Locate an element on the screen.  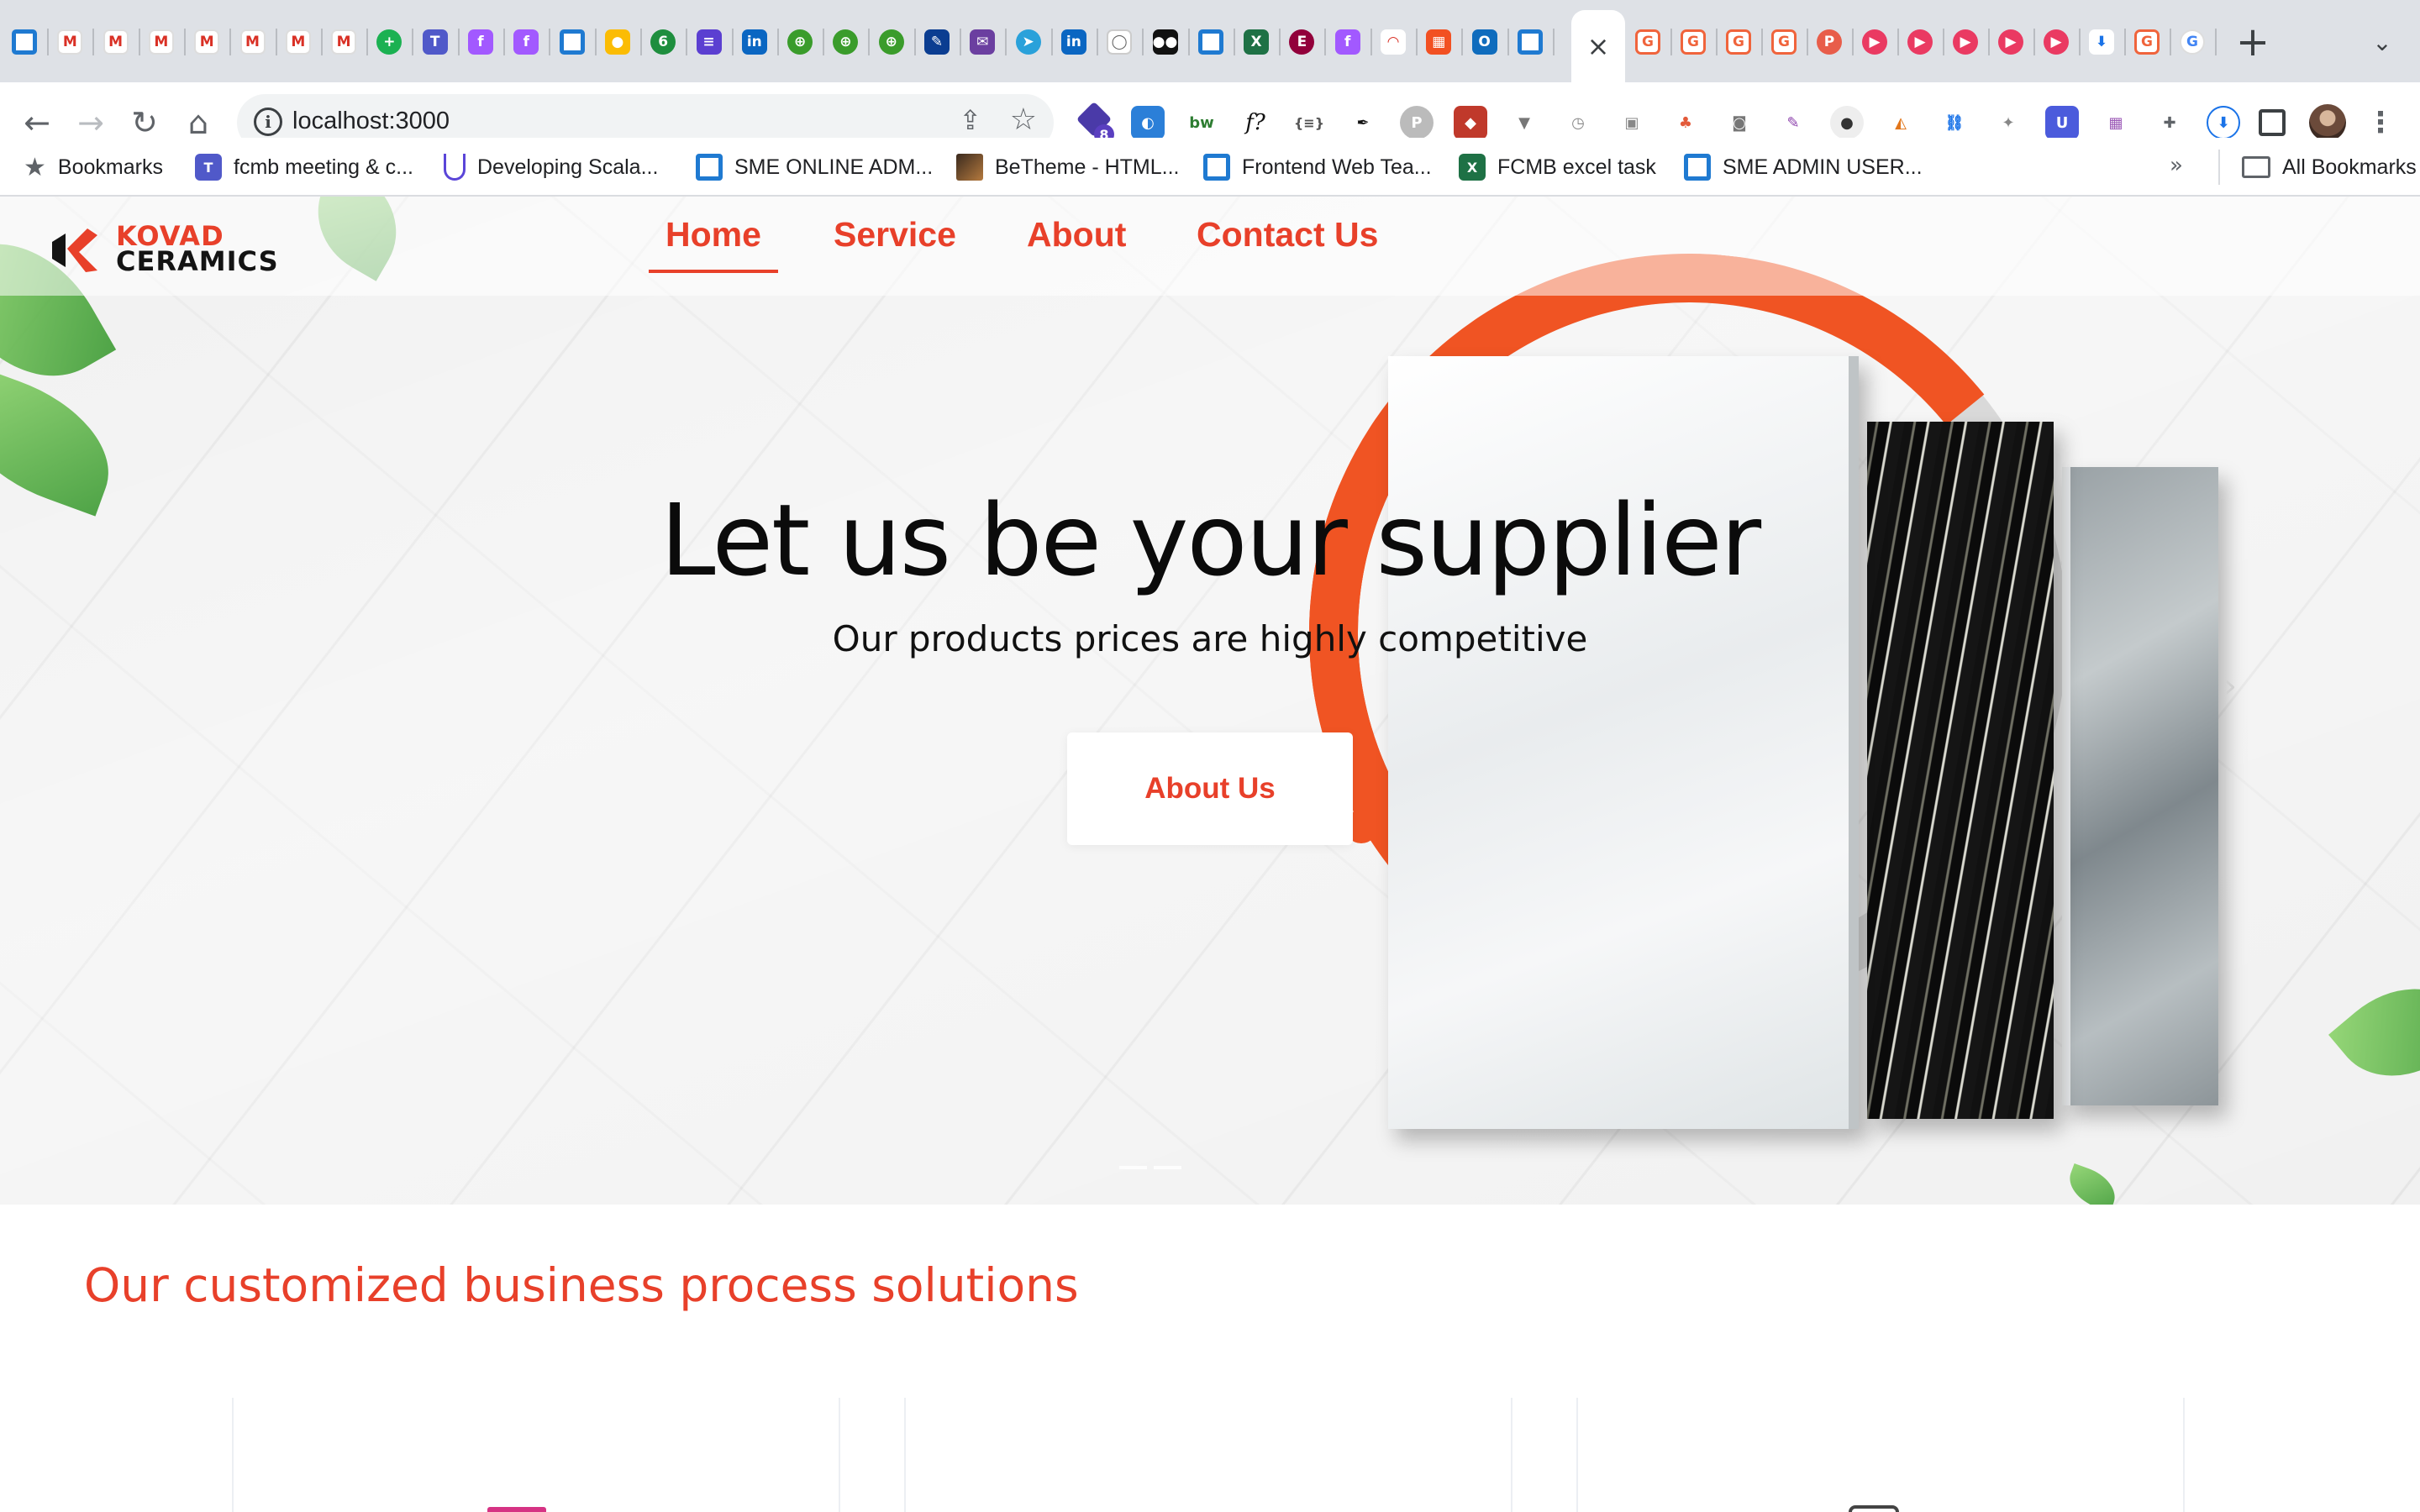
browser-tab: ⬇ is located at coordinates (2101, 42).